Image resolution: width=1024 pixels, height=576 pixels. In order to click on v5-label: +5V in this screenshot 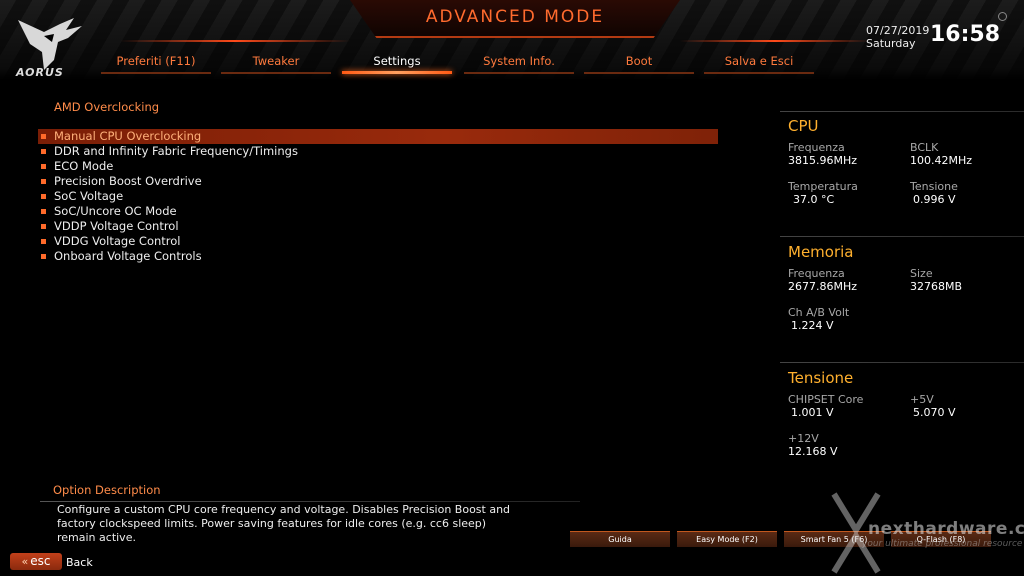, I will do `click(922, 399)`.